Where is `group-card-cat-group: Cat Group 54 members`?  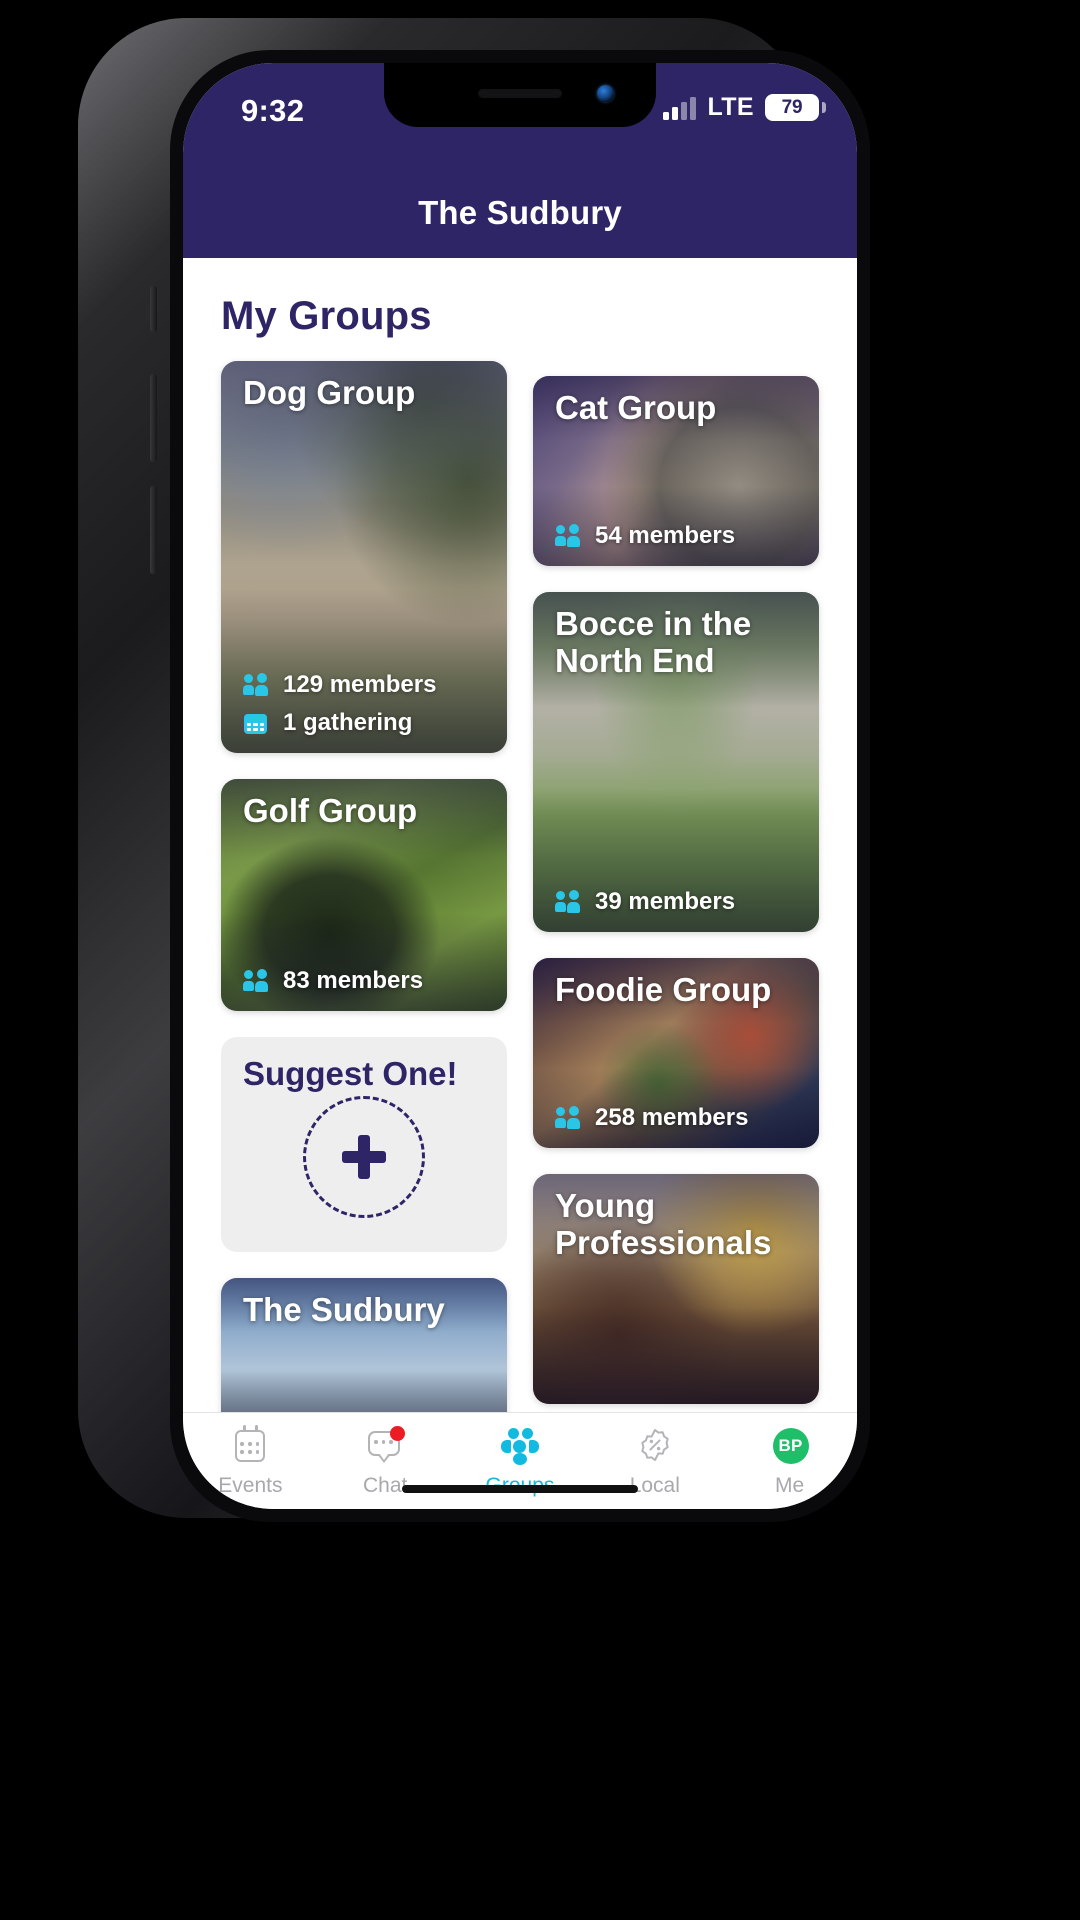
group-card-cat-group: Cat Group 54 members is located at coordinates (676, 471).